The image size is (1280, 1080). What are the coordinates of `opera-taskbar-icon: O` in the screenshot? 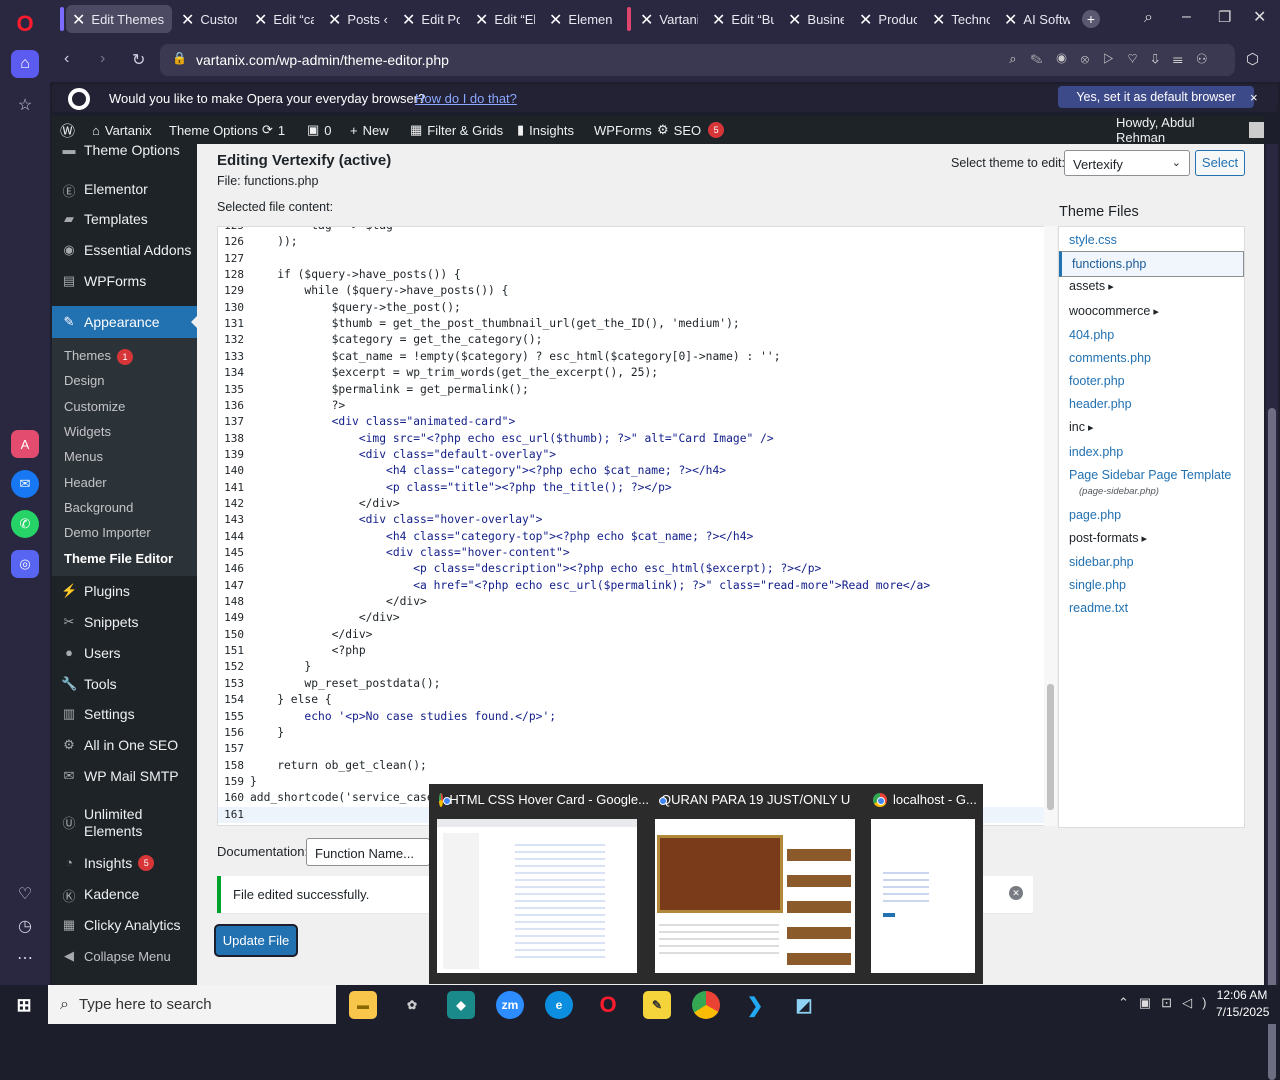 It's located at (608, 1005).